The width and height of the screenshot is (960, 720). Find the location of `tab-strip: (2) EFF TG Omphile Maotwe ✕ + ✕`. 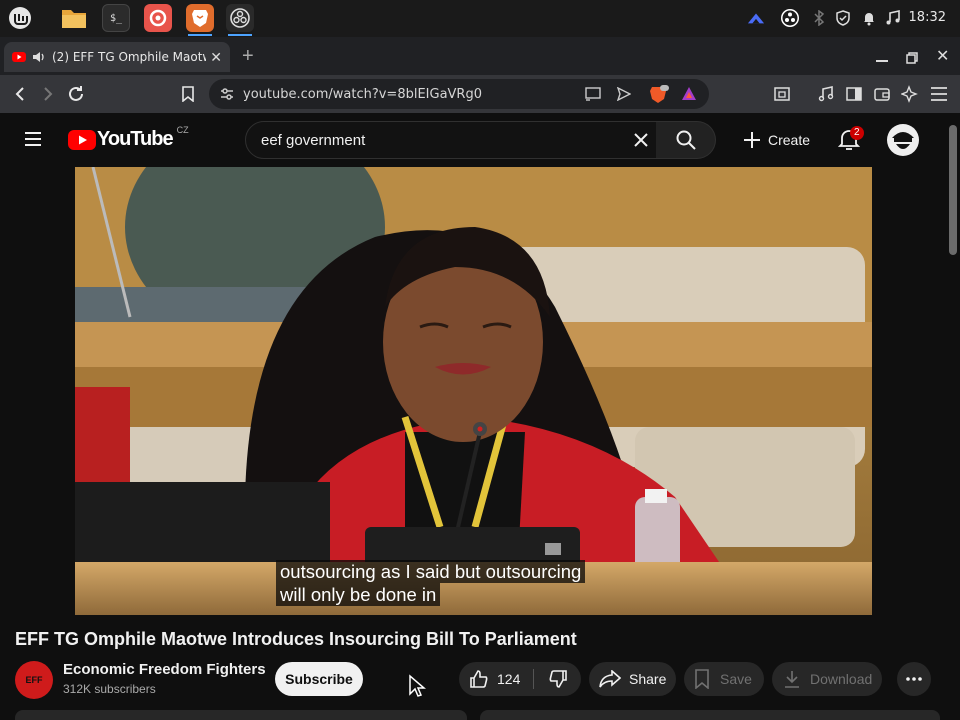

tab-strip: (2) EFF TG Omphile Maotwe ✕ + ✕ is located at coordinates (480, 56).